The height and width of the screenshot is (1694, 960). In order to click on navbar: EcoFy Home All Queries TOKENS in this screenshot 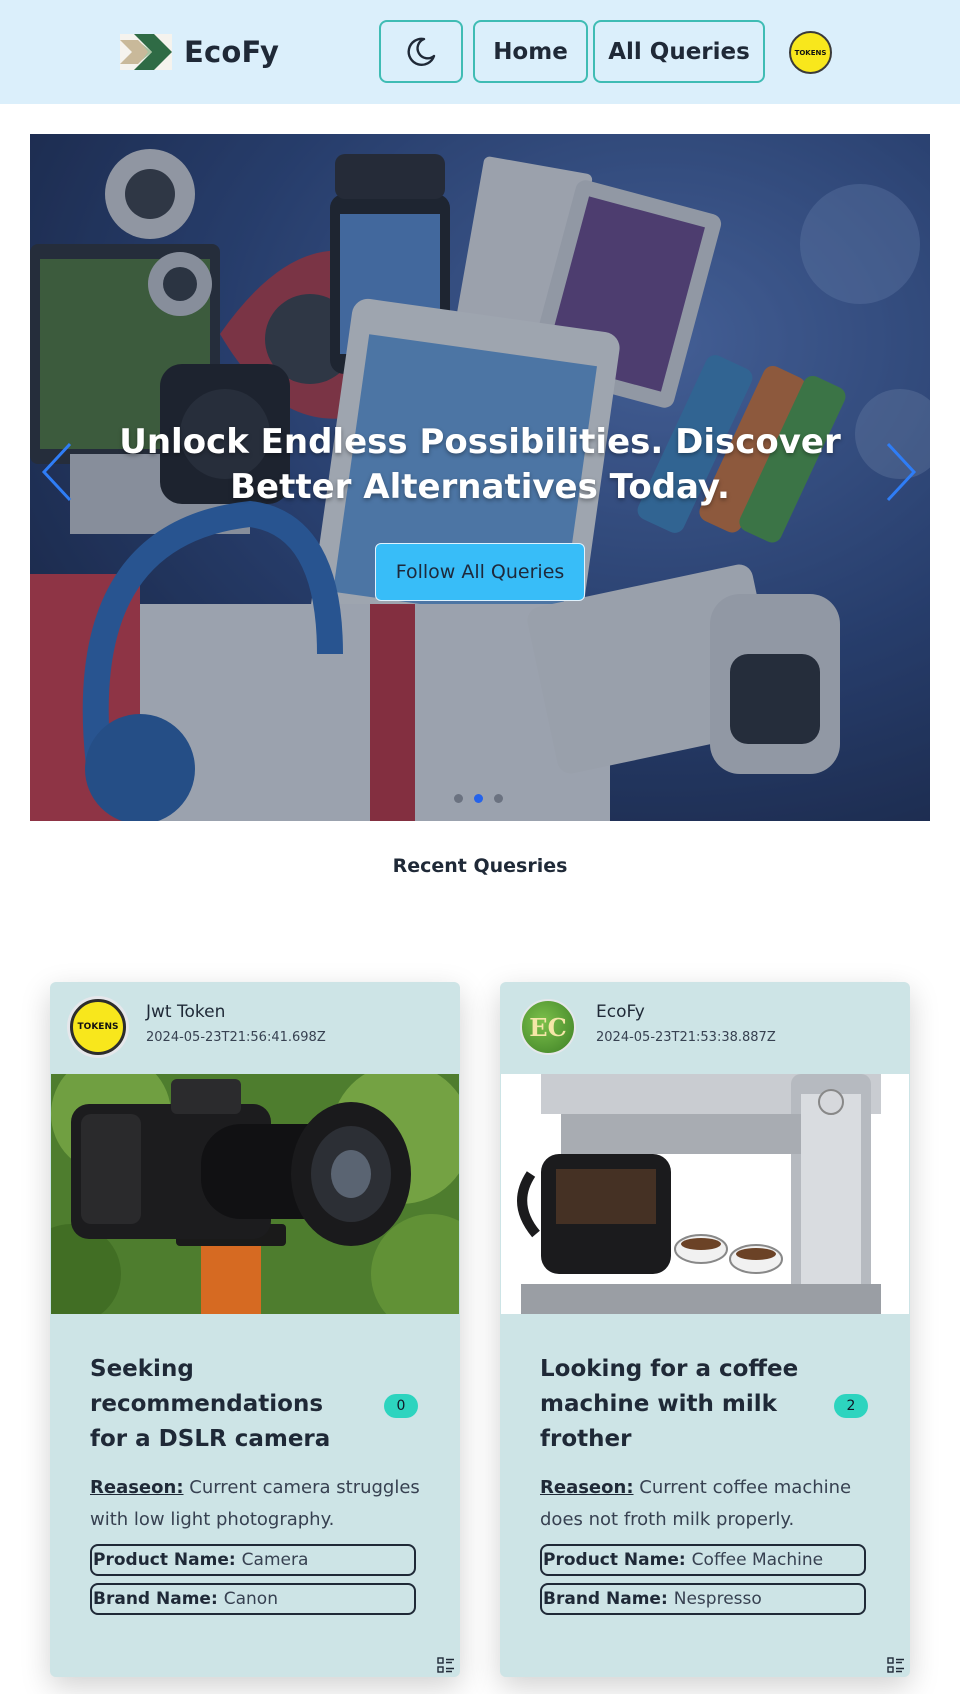, I will do `click(480, 52)`.